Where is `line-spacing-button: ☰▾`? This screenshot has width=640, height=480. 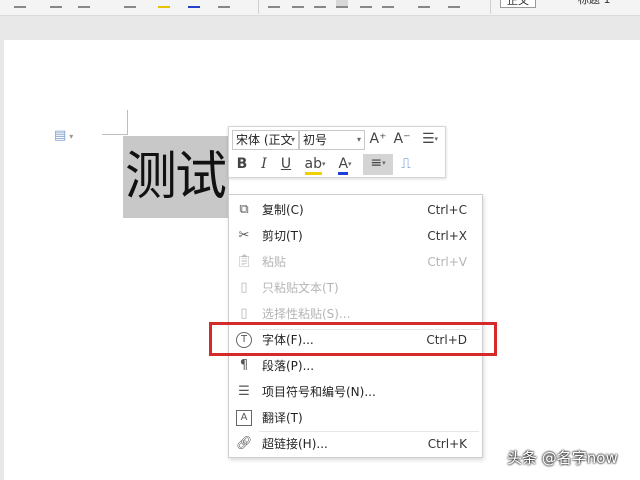
line-spacing-button: ☰▾ is located at coordinates (430, 139).